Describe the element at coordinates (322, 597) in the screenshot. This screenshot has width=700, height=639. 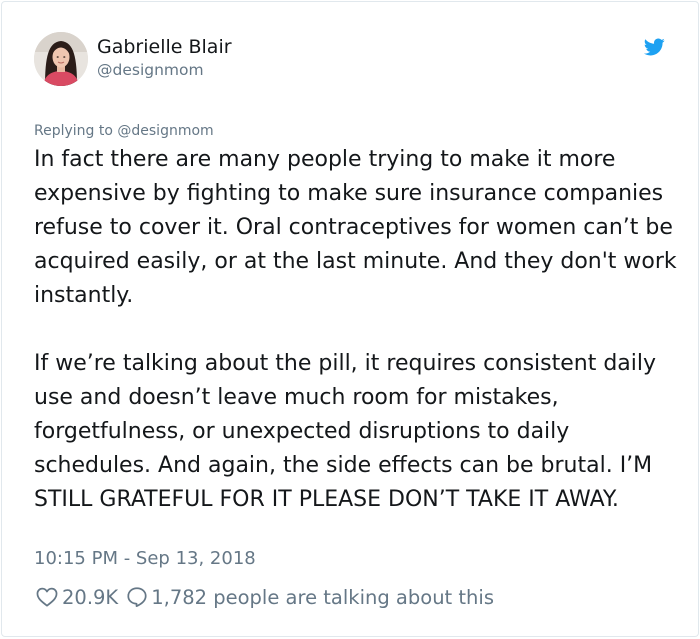
I see `conversation-count: 1,782 people are talking about this` at that location.